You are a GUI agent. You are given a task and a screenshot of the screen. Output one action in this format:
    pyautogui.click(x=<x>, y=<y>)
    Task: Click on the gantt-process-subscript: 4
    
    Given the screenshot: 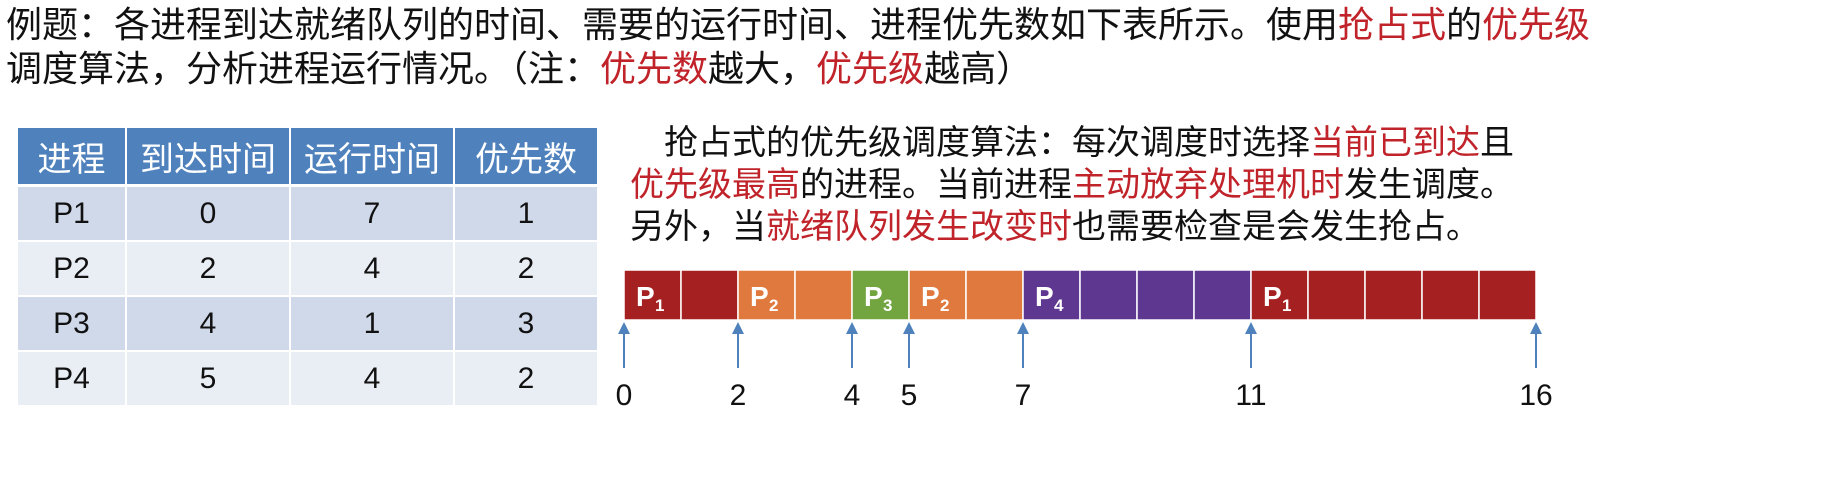 What is the action you would take?
    pyautogui.click(x=1059, y=305)
    